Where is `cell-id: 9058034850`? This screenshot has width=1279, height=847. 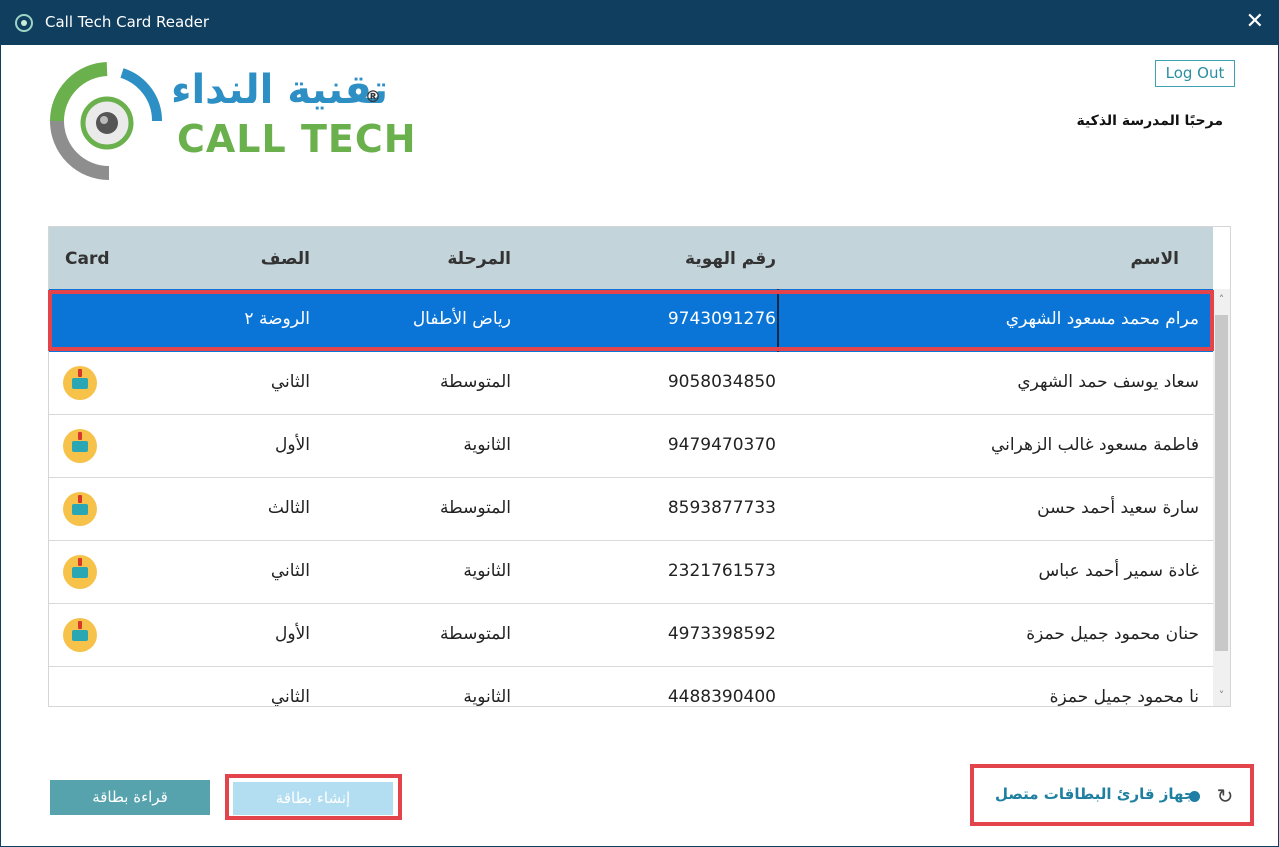 cell-id: 9058034850 is located at coordinates (721, 382).